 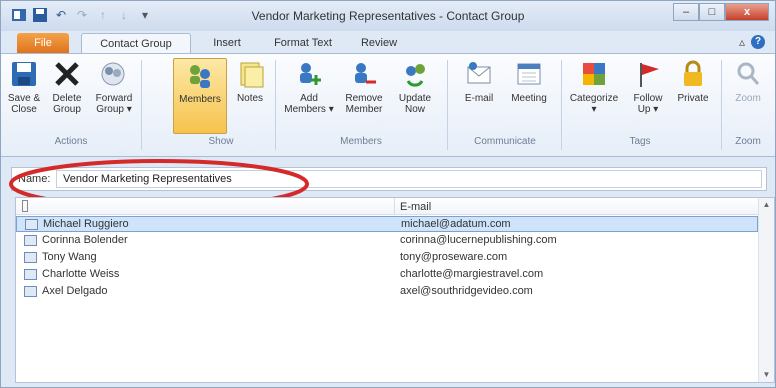 What do you see at coordinates (748, 141) in the screenshot?
I see `group-zoom: Zoom` at bounding box center [748, 141].